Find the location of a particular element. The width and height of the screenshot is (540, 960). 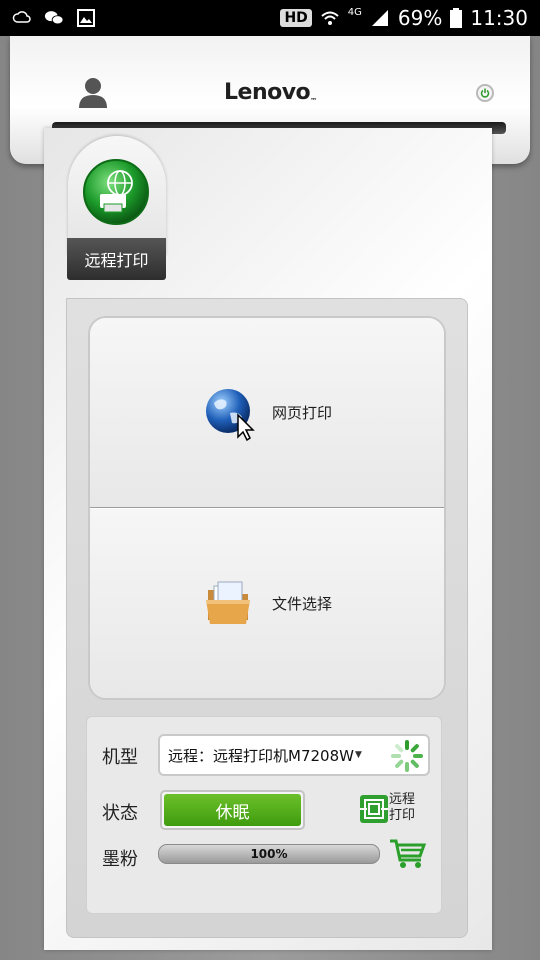

refresh-spinner-icon is located at coordinates (407, 756).